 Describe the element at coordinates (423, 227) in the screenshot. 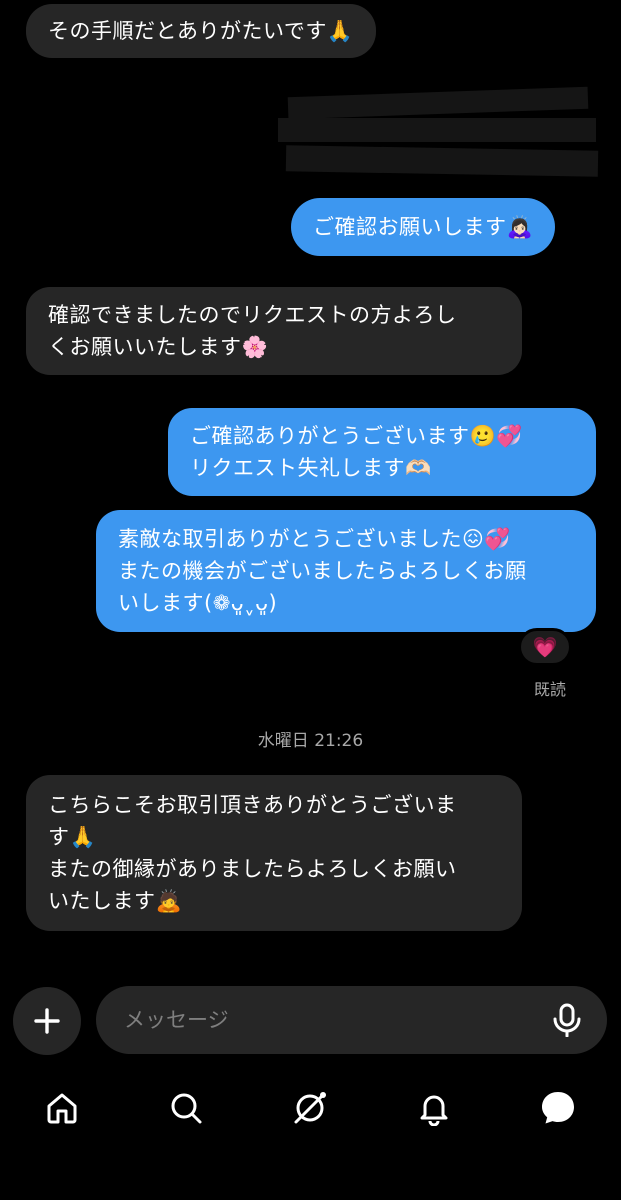

I see `message-outgoing: ご確認お願いします🙇🏻‍♀️` at that location.